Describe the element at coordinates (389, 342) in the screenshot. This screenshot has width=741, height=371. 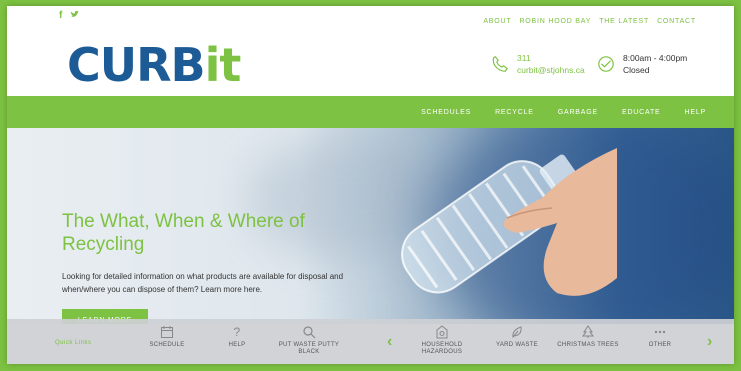
I see `quick-links-prev-chevron-icon: ‹` at that location.